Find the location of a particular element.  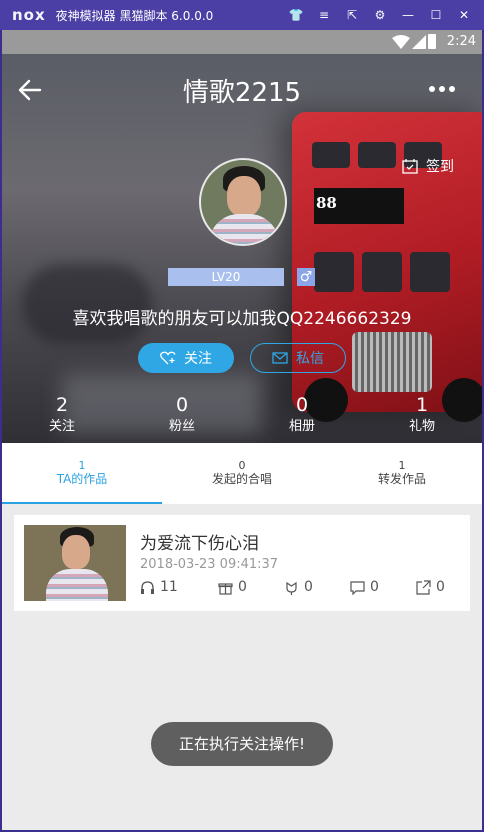

more-icon is located at coordinates (442, 89).